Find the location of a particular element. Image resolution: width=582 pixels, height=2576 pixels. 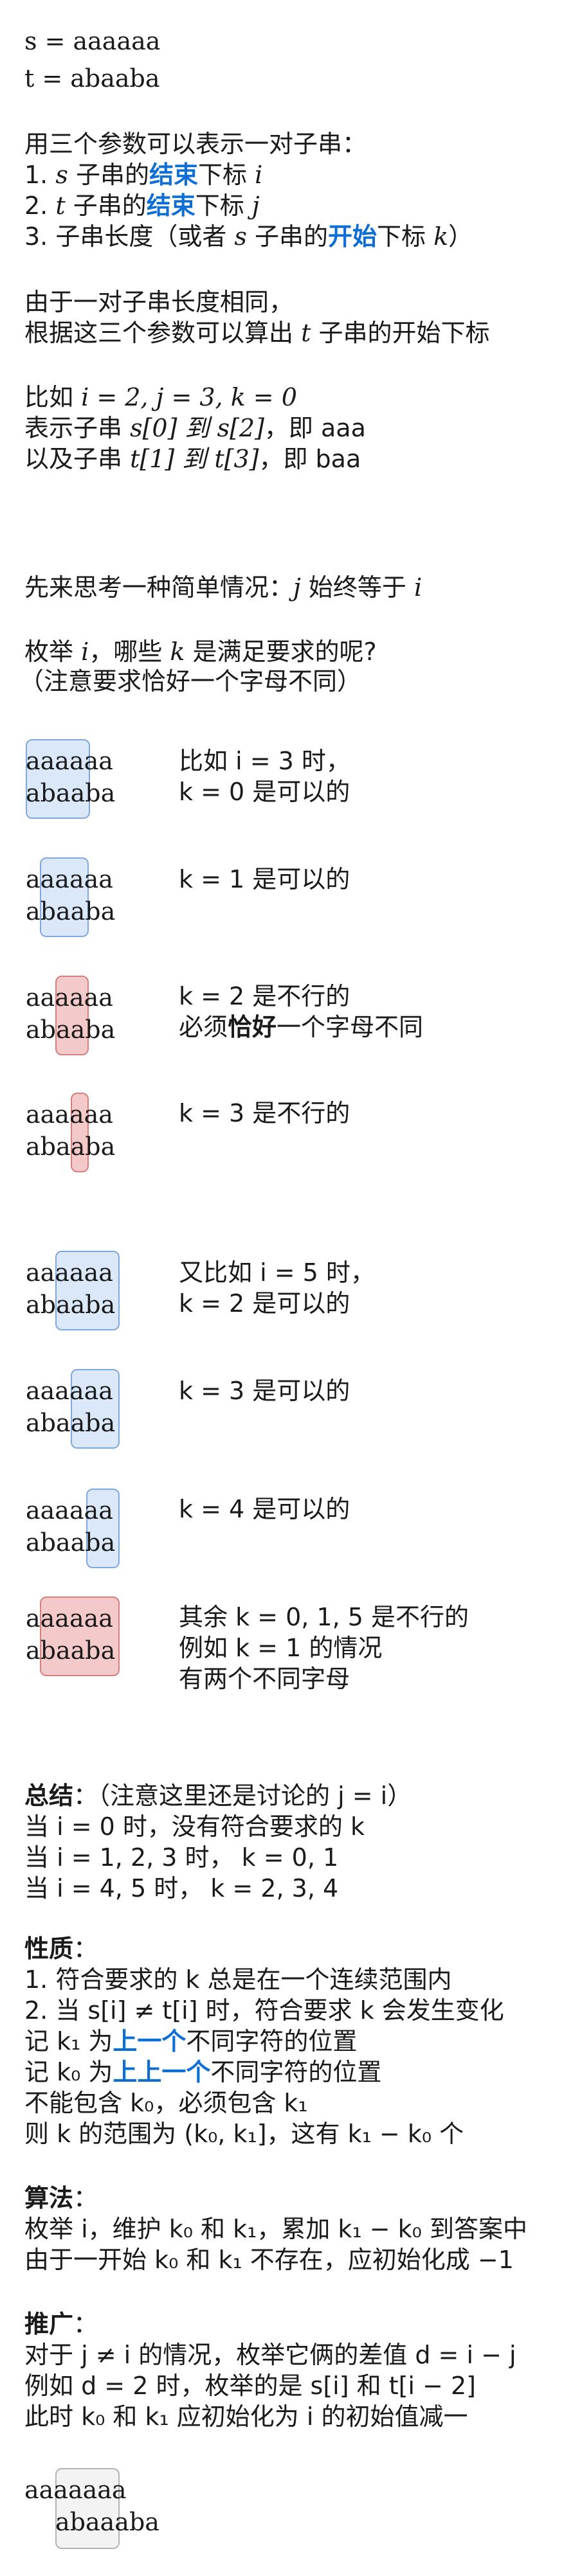

property-line-4: 记 k₀ 为上上一个不同字符的位置 is located at coordinates (203, 2072).